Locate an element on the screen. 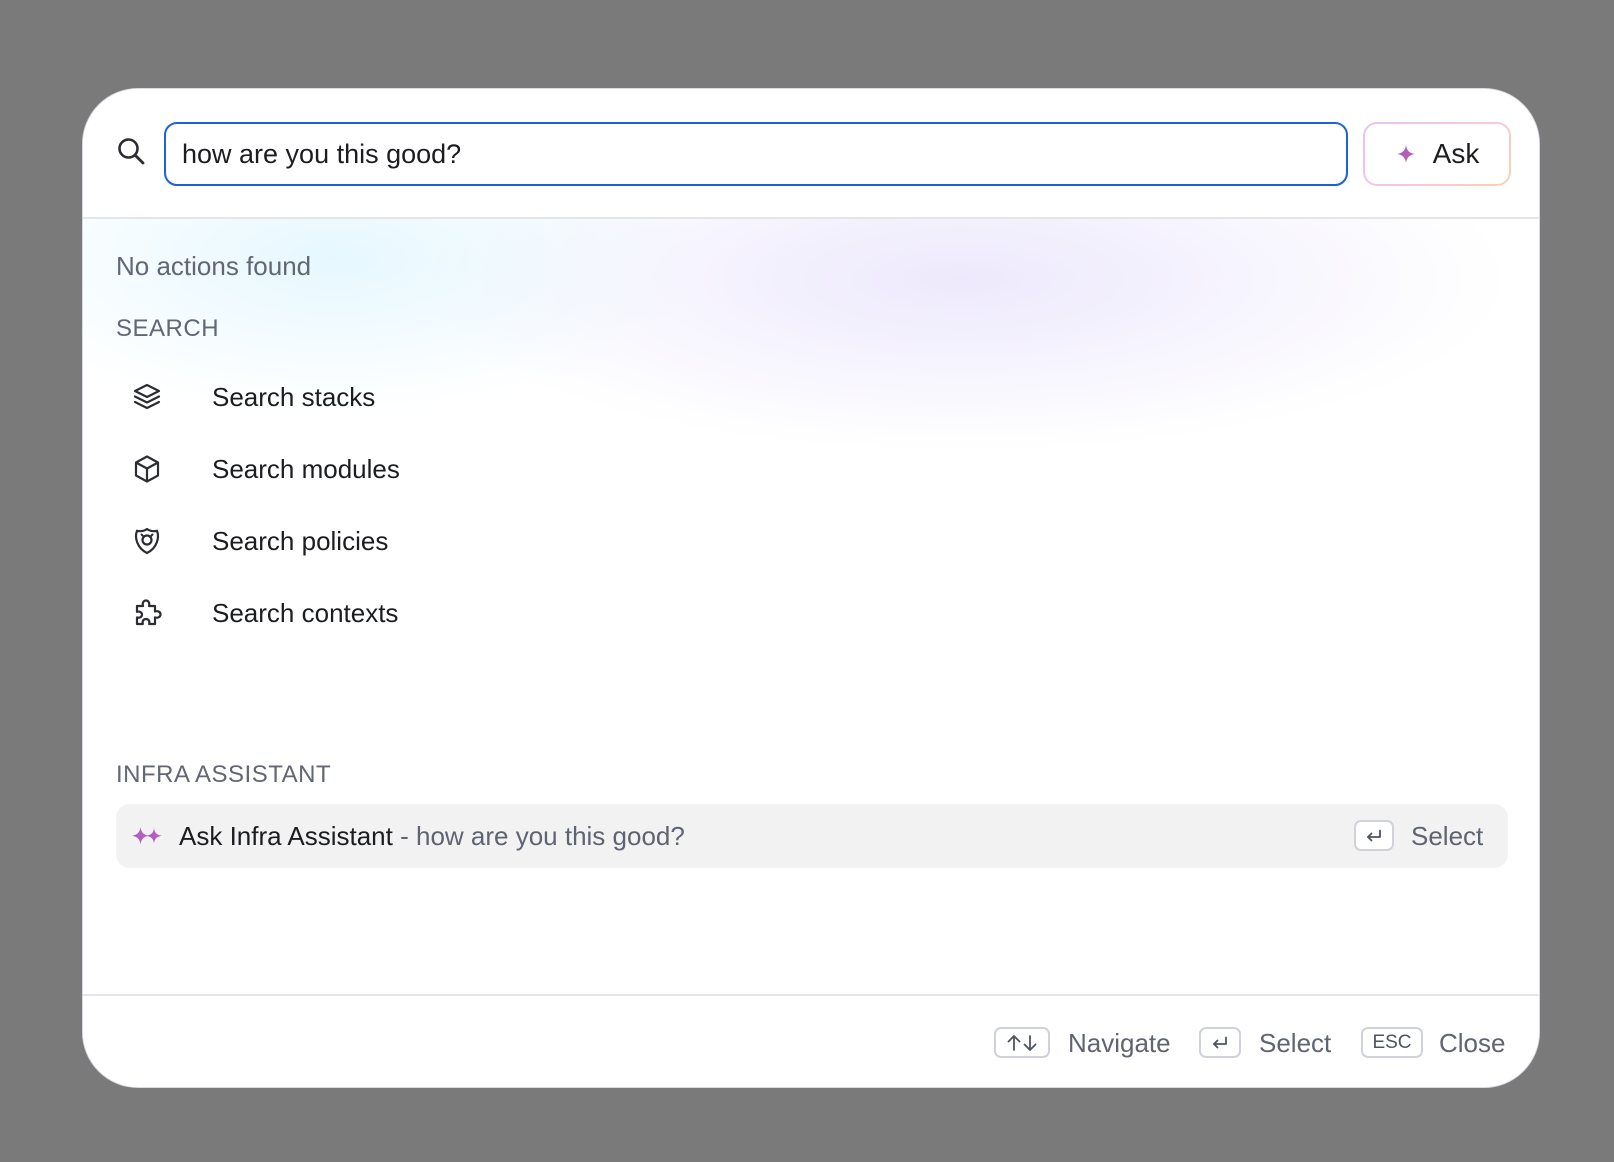 Image resolution: width=1614 pixels, height=1162 pixels. enter-key-hint is located at coordinates (1374, 835).